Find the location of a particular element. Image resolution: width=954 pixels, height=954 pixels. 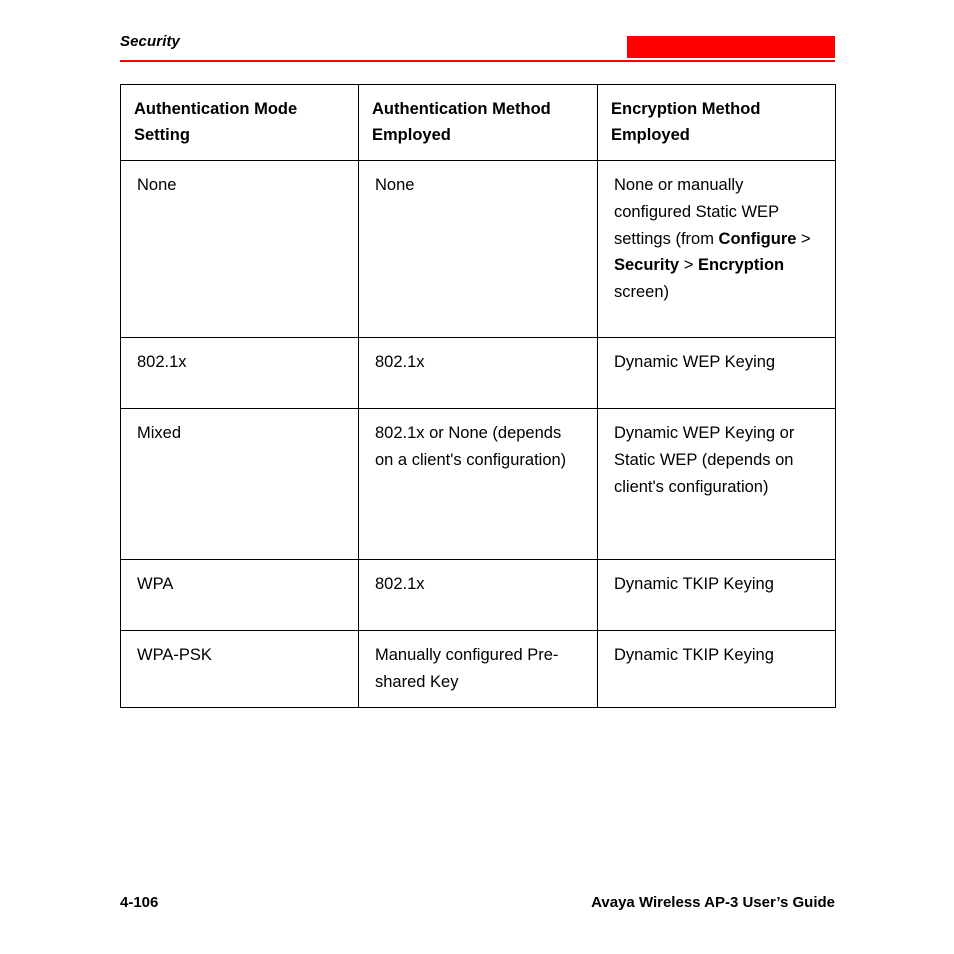

cell-mode-none: None is located at coordinates (239, 249).